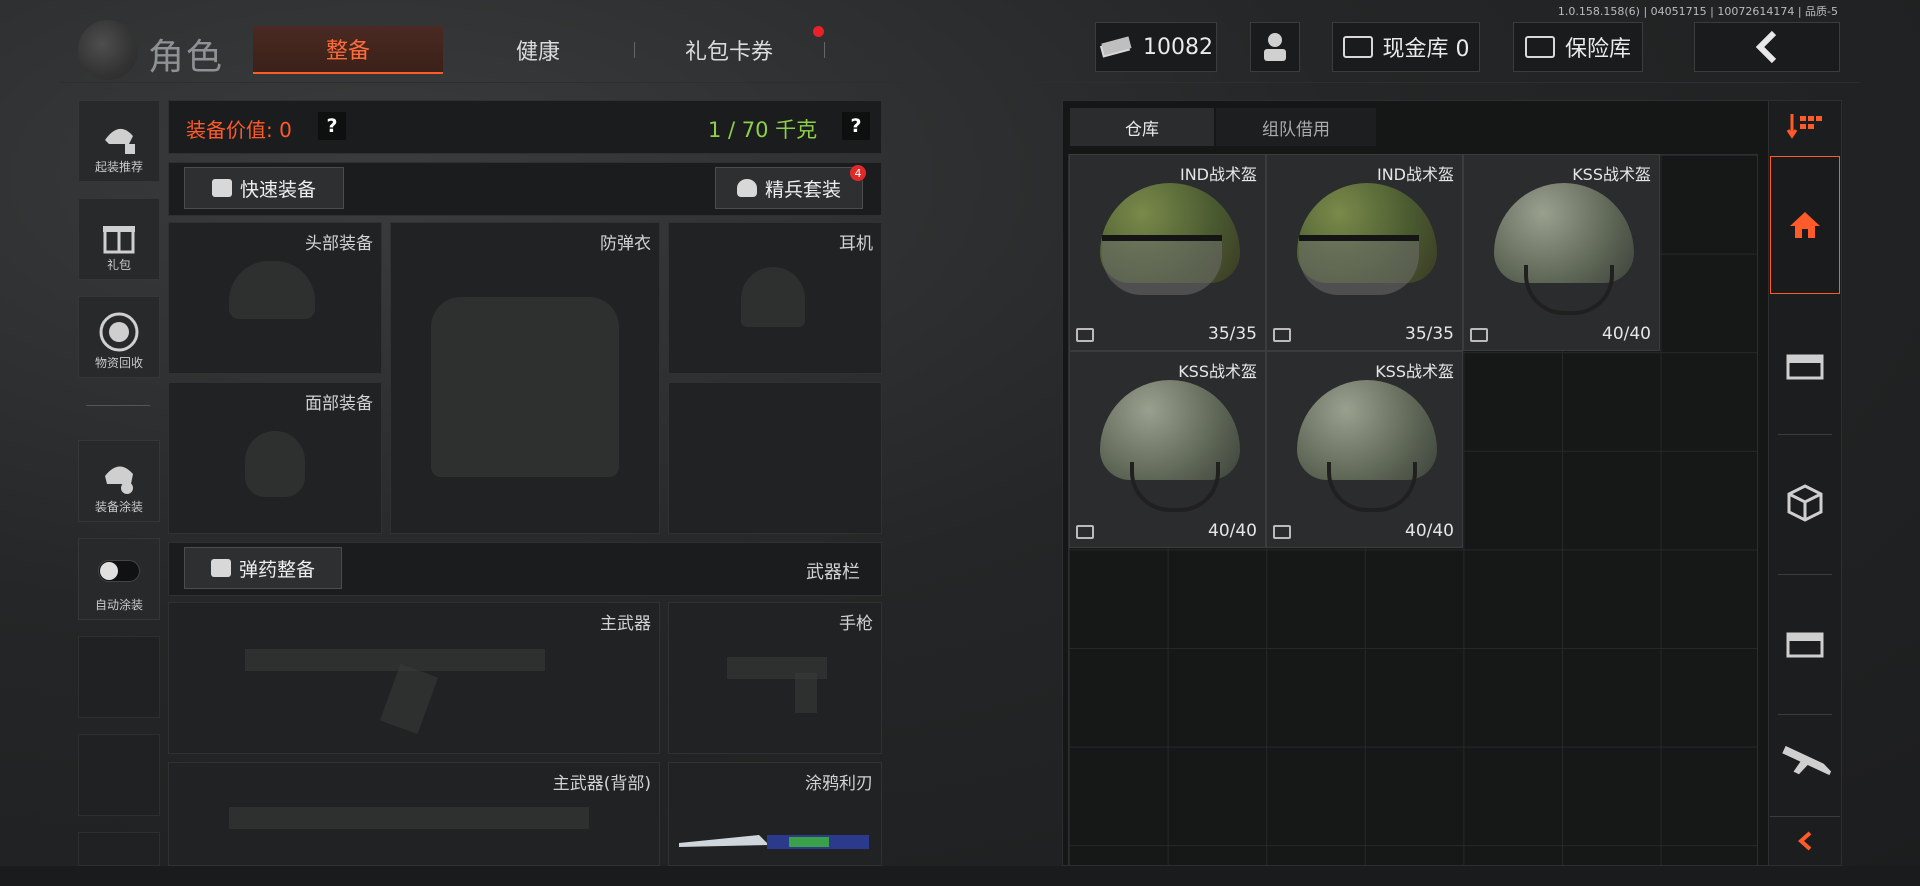 The image size is (1920, 886). I want to click on sidebar-item-label: 装备涂装, so click(118, 507).